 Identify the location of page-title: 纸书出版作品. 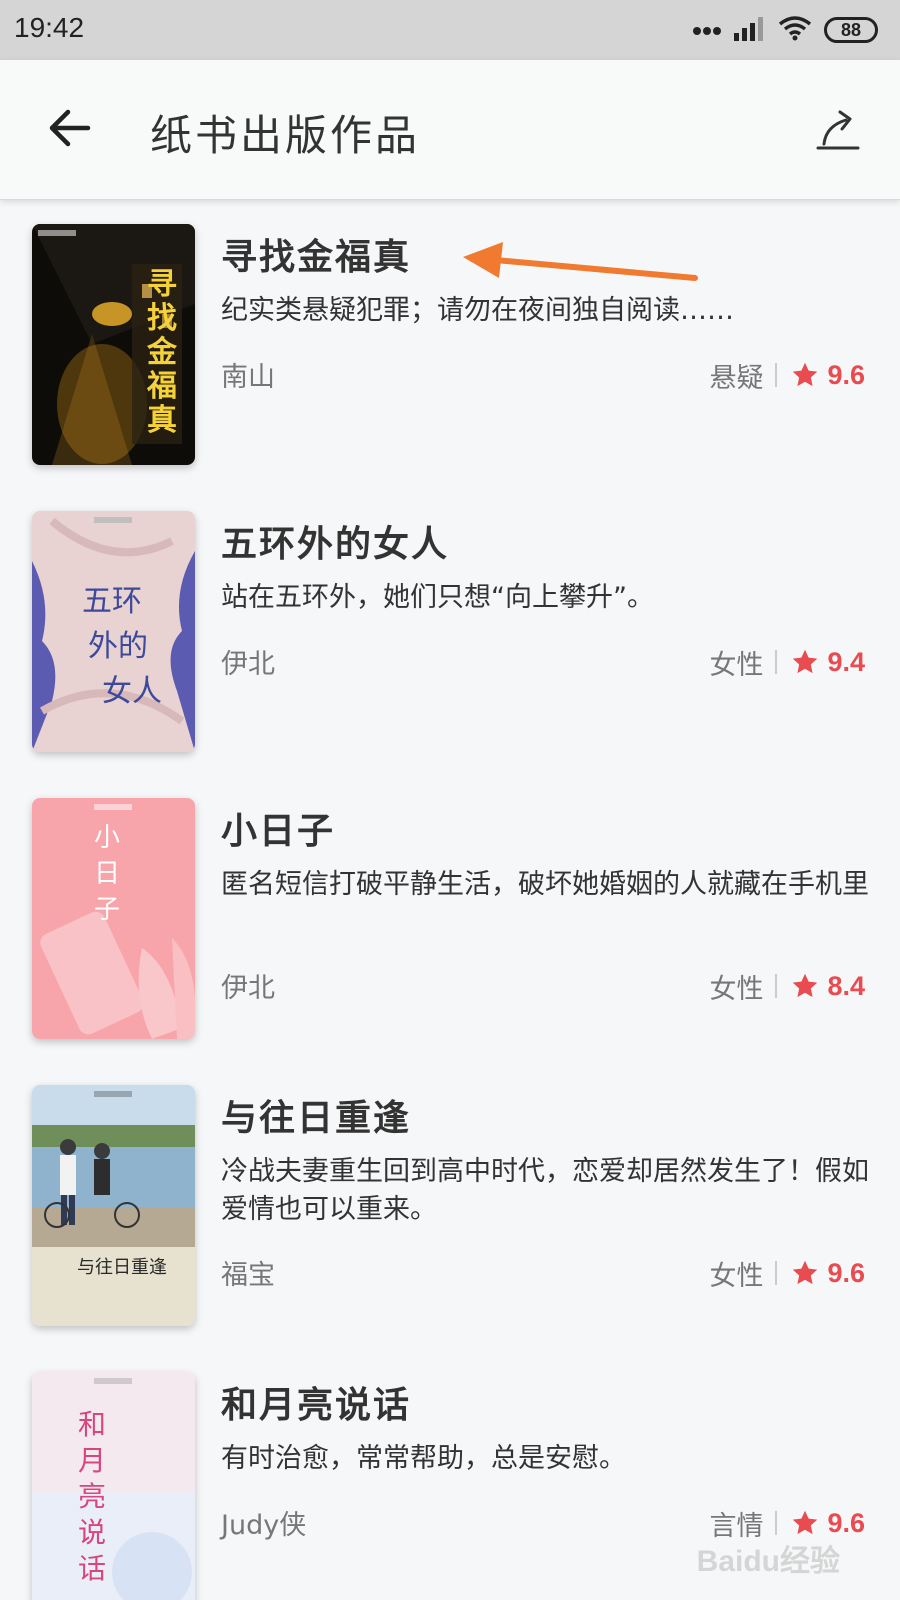
(285, 135).